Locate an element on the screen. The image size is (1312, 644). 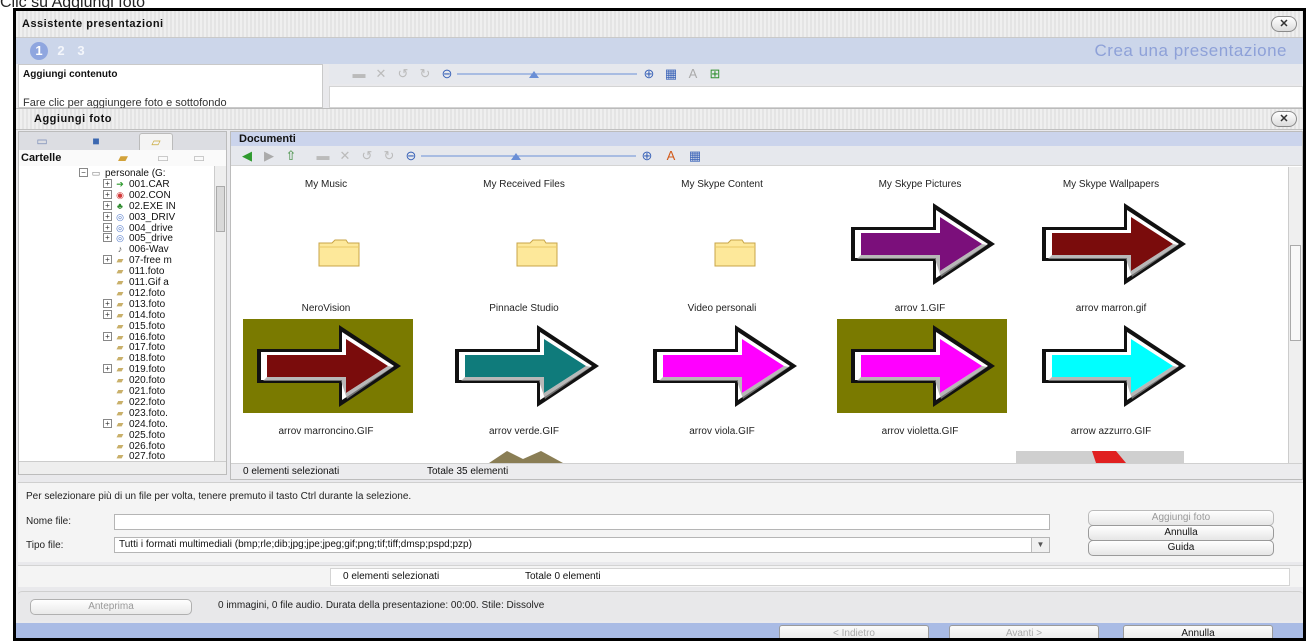
tab-folders: ▱ is located at coordinates (156, 141).